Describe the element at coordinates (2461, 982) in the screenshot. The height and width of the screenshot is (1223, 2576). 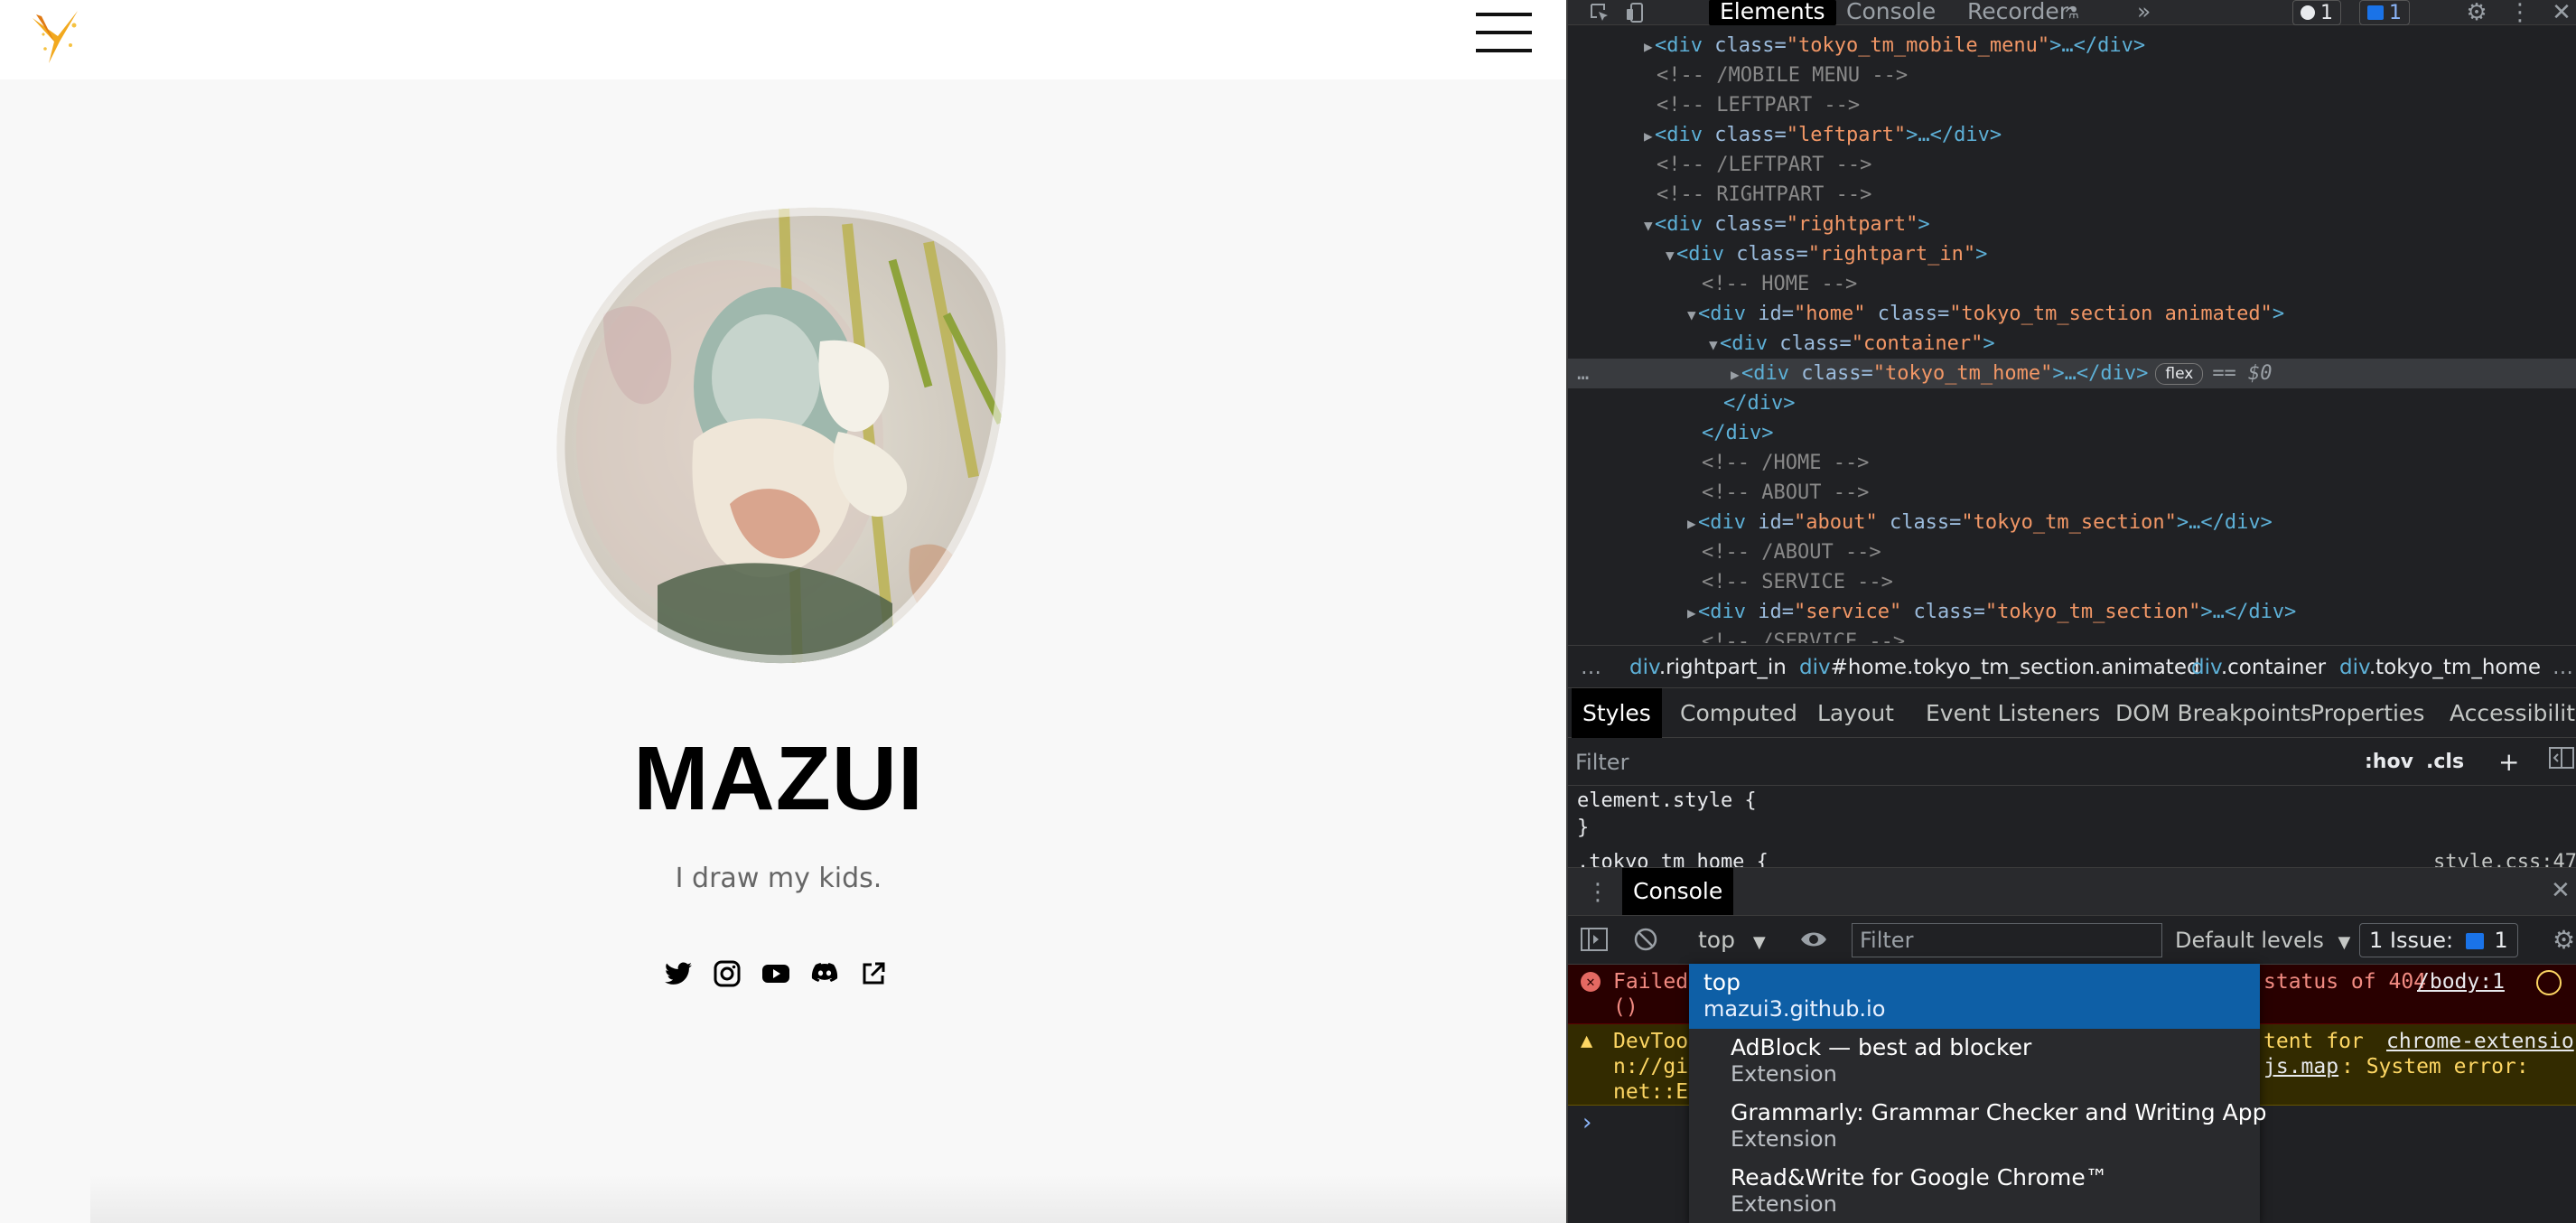
I see `error-source-link: /body:1` at that location.